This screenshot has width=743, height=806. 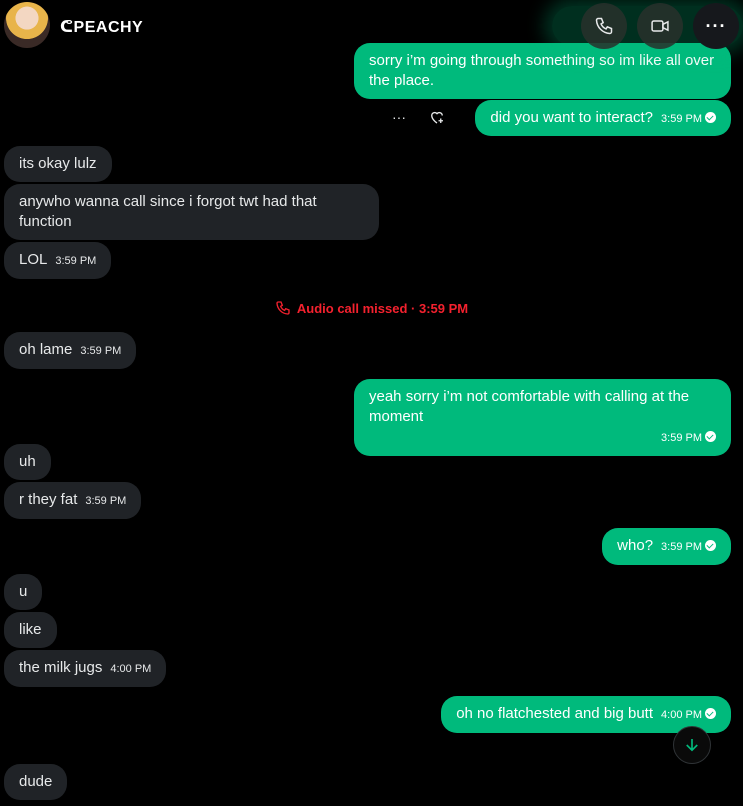 I want to click on message-more-icon: ···, so click(x=399, y=117).